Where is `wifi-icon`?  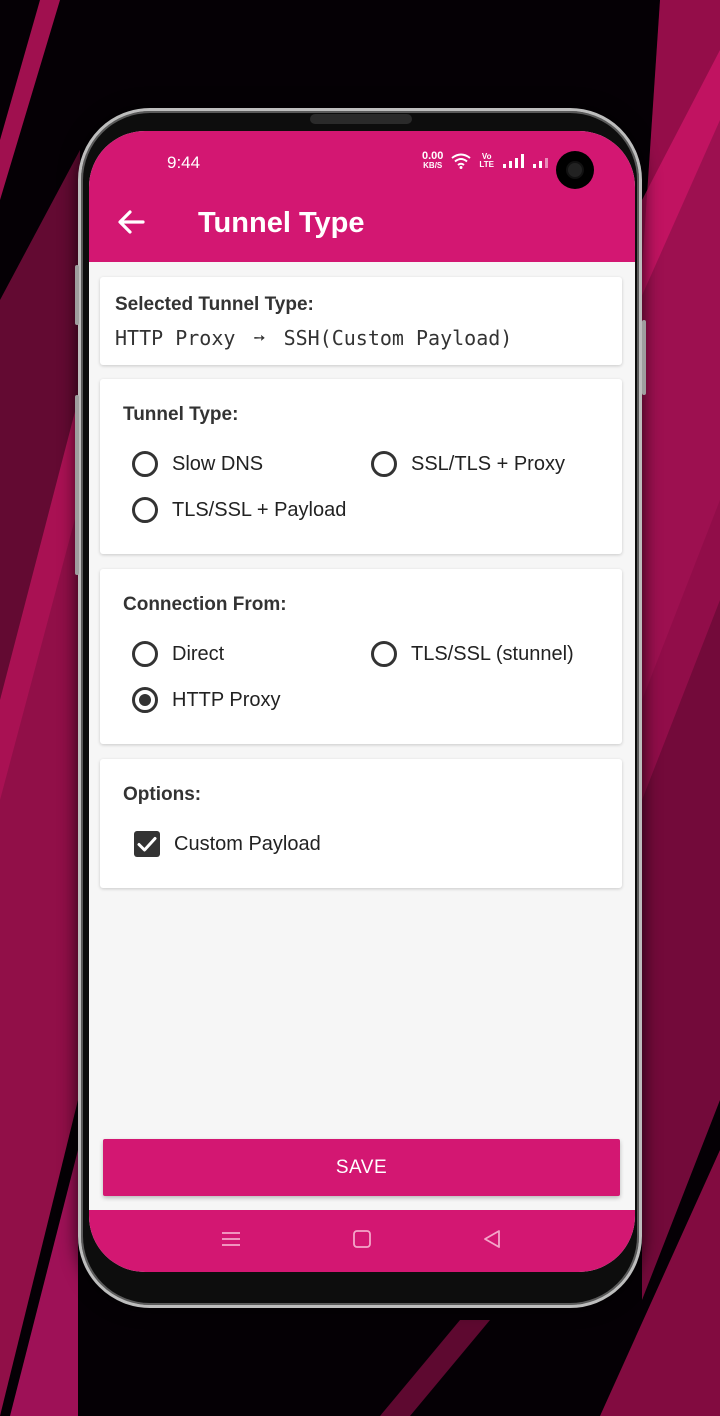 wifi-icon is located at coordinates (461, 161).